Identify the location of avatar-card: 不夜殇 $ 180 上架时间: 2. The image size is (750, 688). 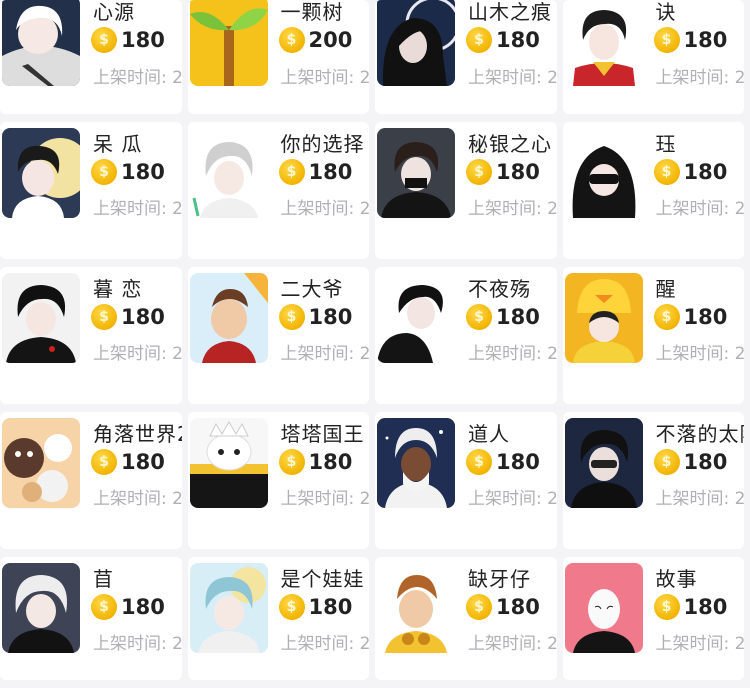
(466, 335).